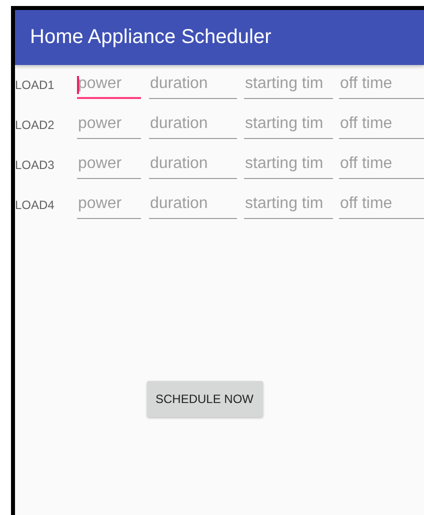  What do you see at coordinates (204, 399) in the screenshot?
I see `schedule-button: SCHEDULE NOW` at bounding box center [204, 399].